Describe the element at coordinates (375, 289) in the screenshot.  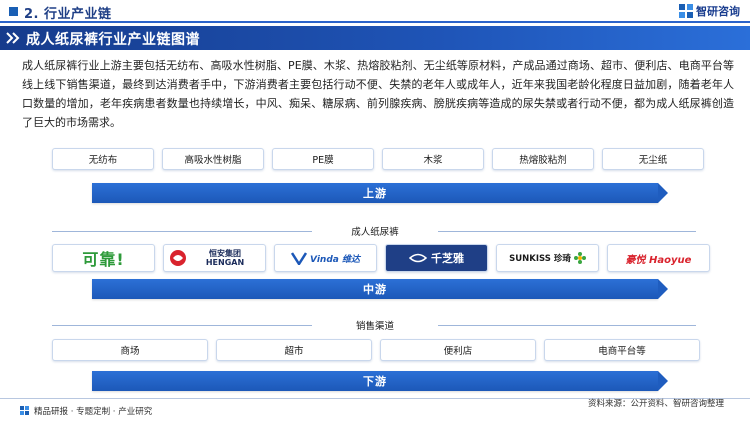
I see `midstream-label: 中游` at that location.